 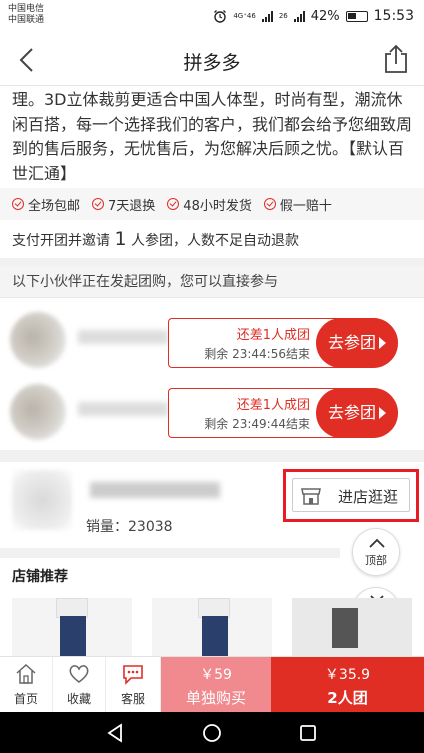 I want to click on group-price: ￥35.9, so click(x=347, y=675).